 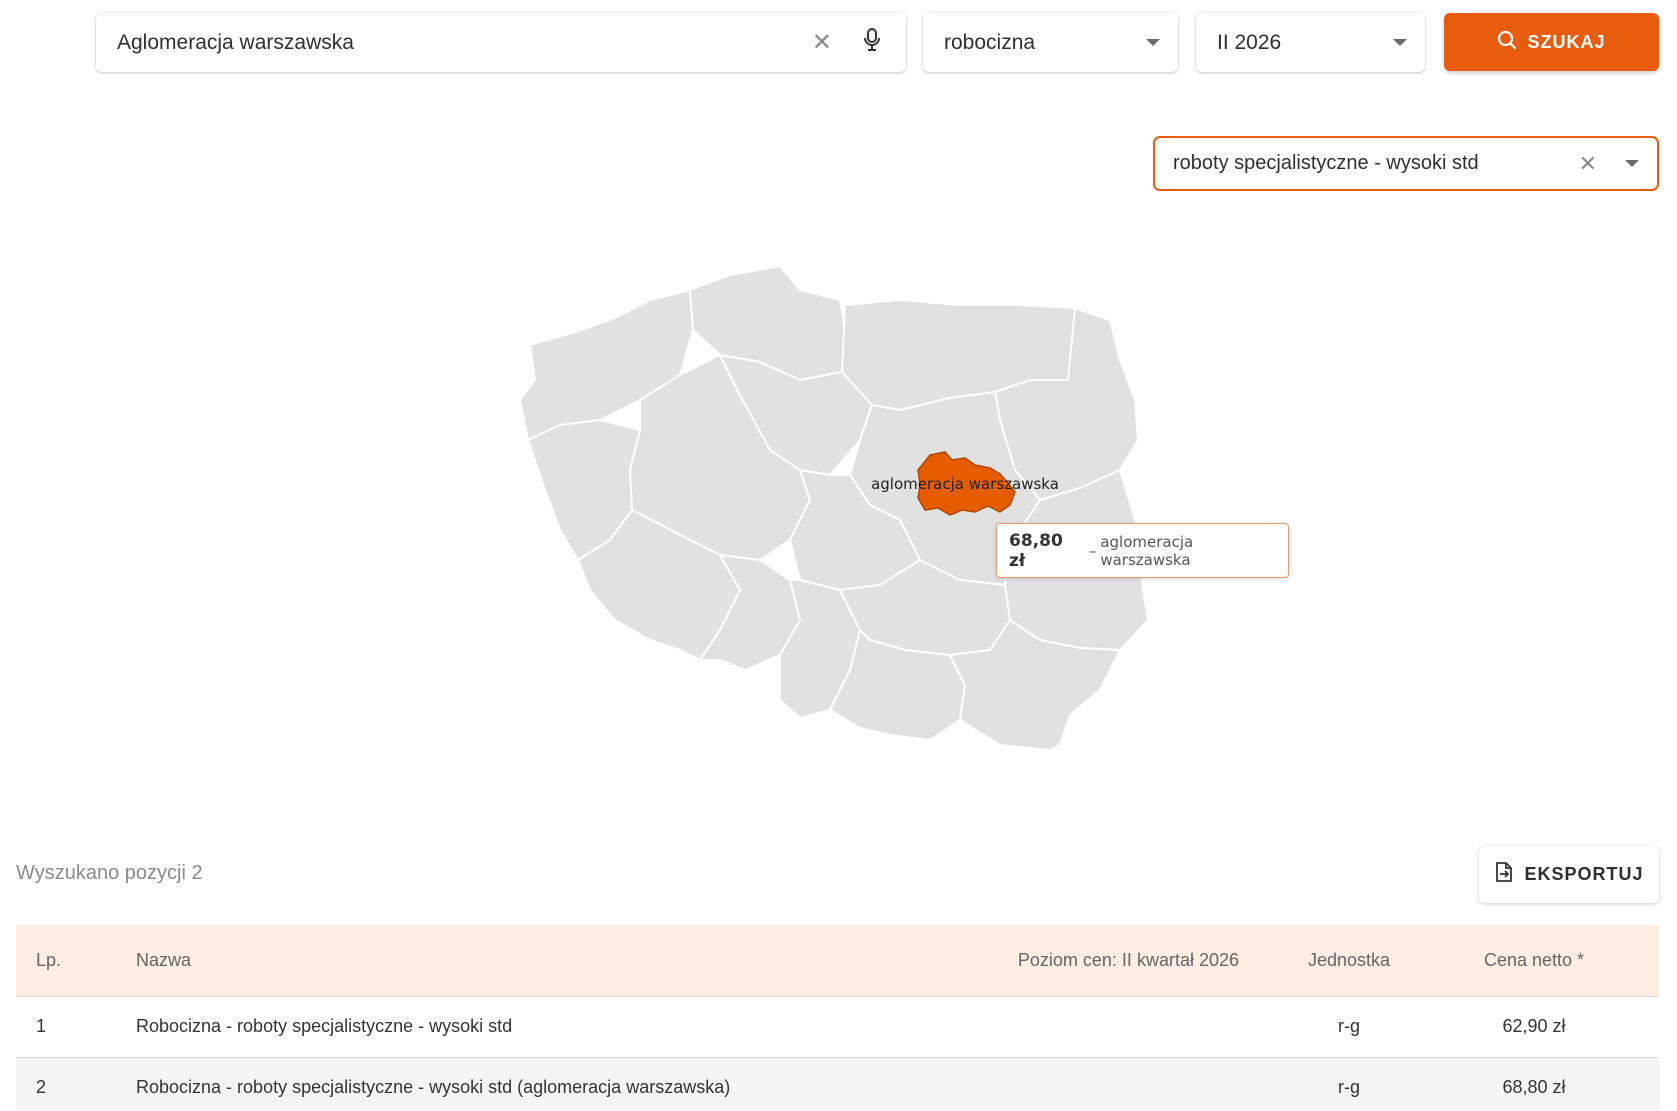 I want to click on results-count: Wyszukano pozycji 2, so click(x=109, y=873).